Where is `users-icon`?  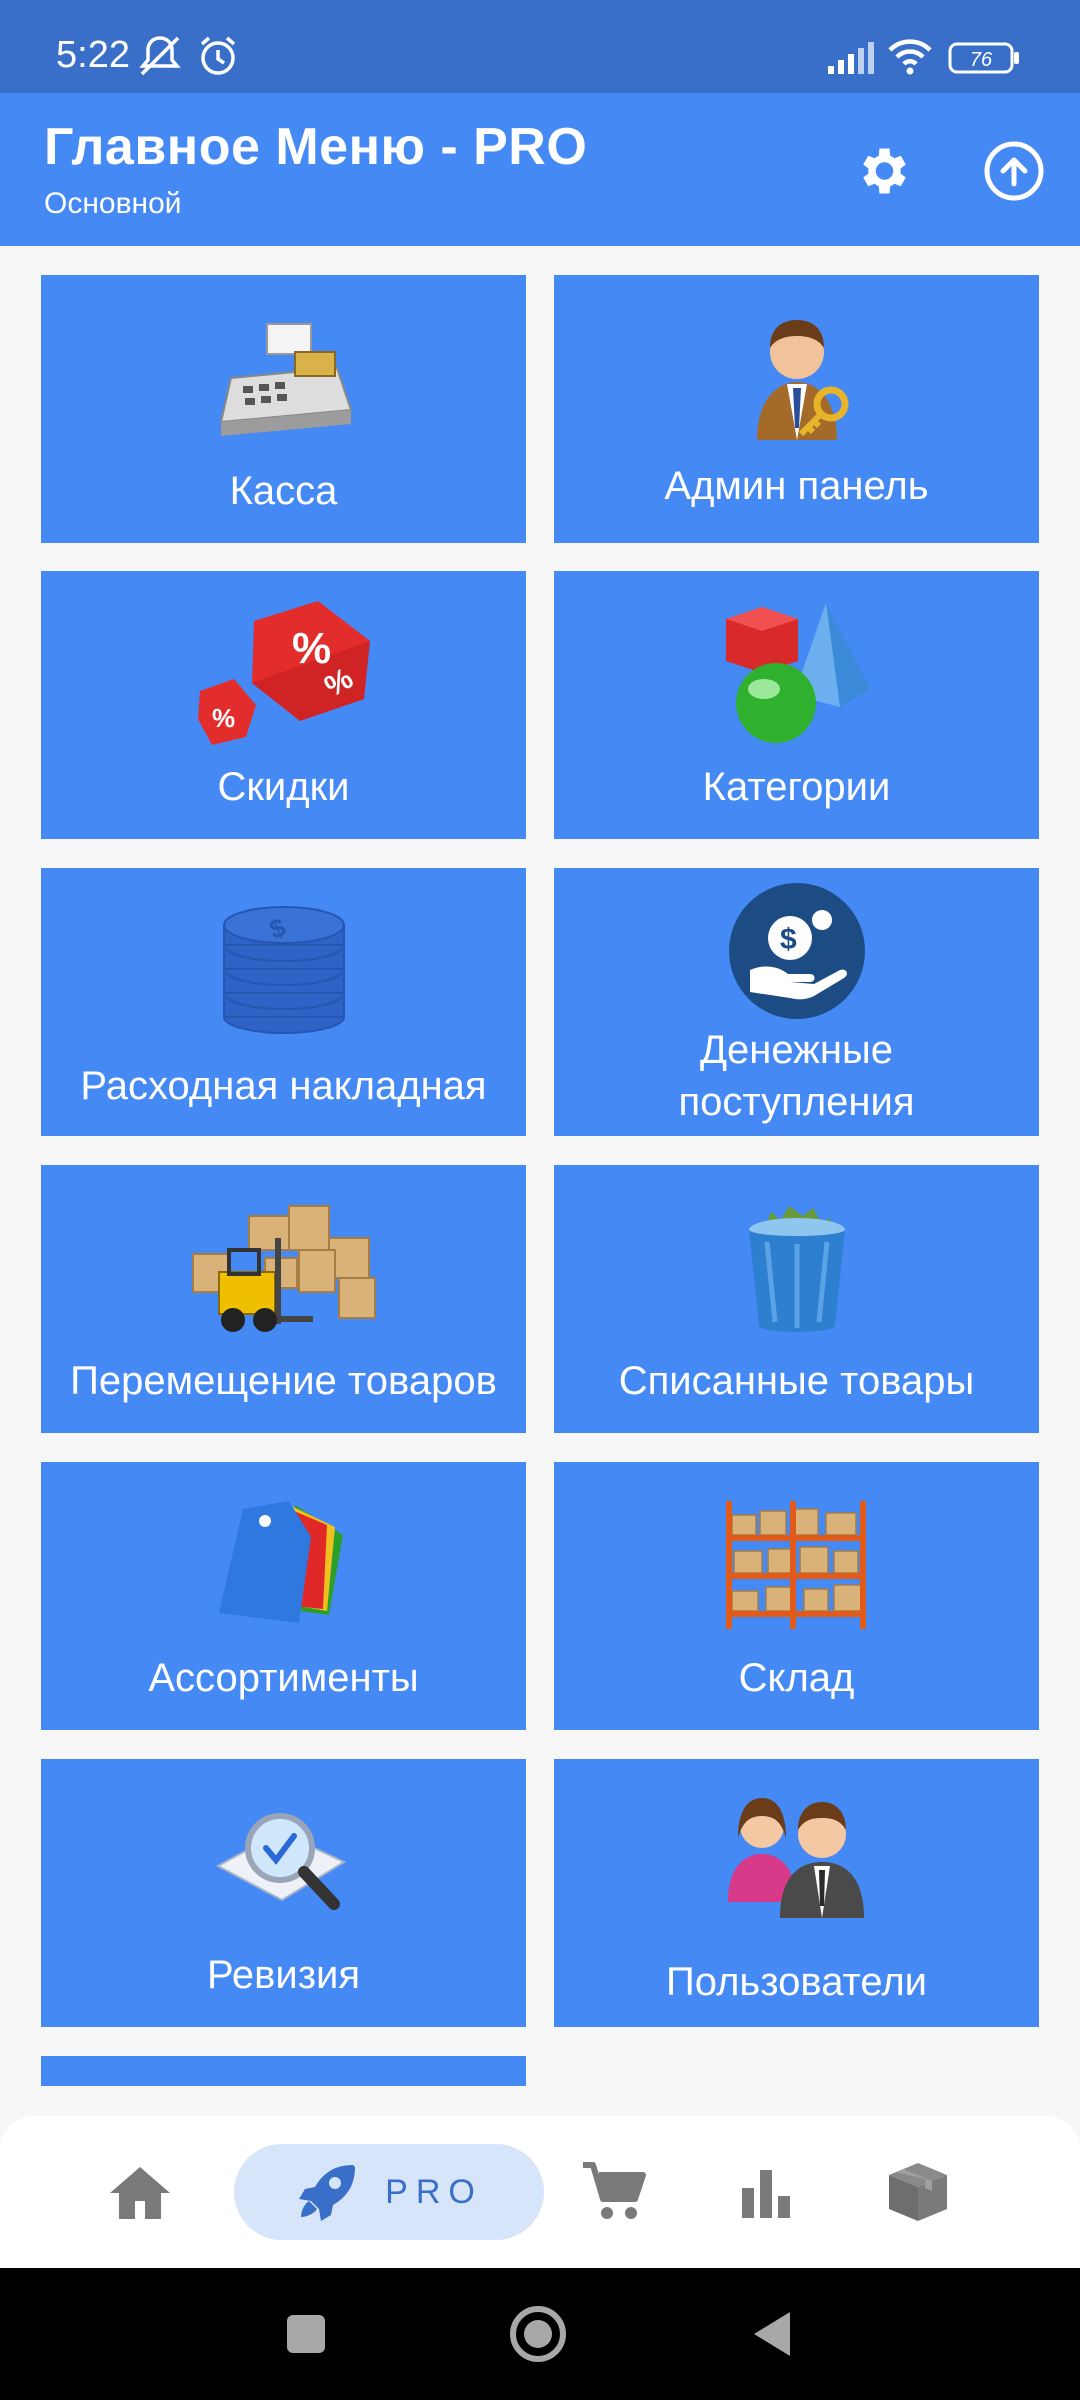 users-icon is located at coordinates (796, 1852).